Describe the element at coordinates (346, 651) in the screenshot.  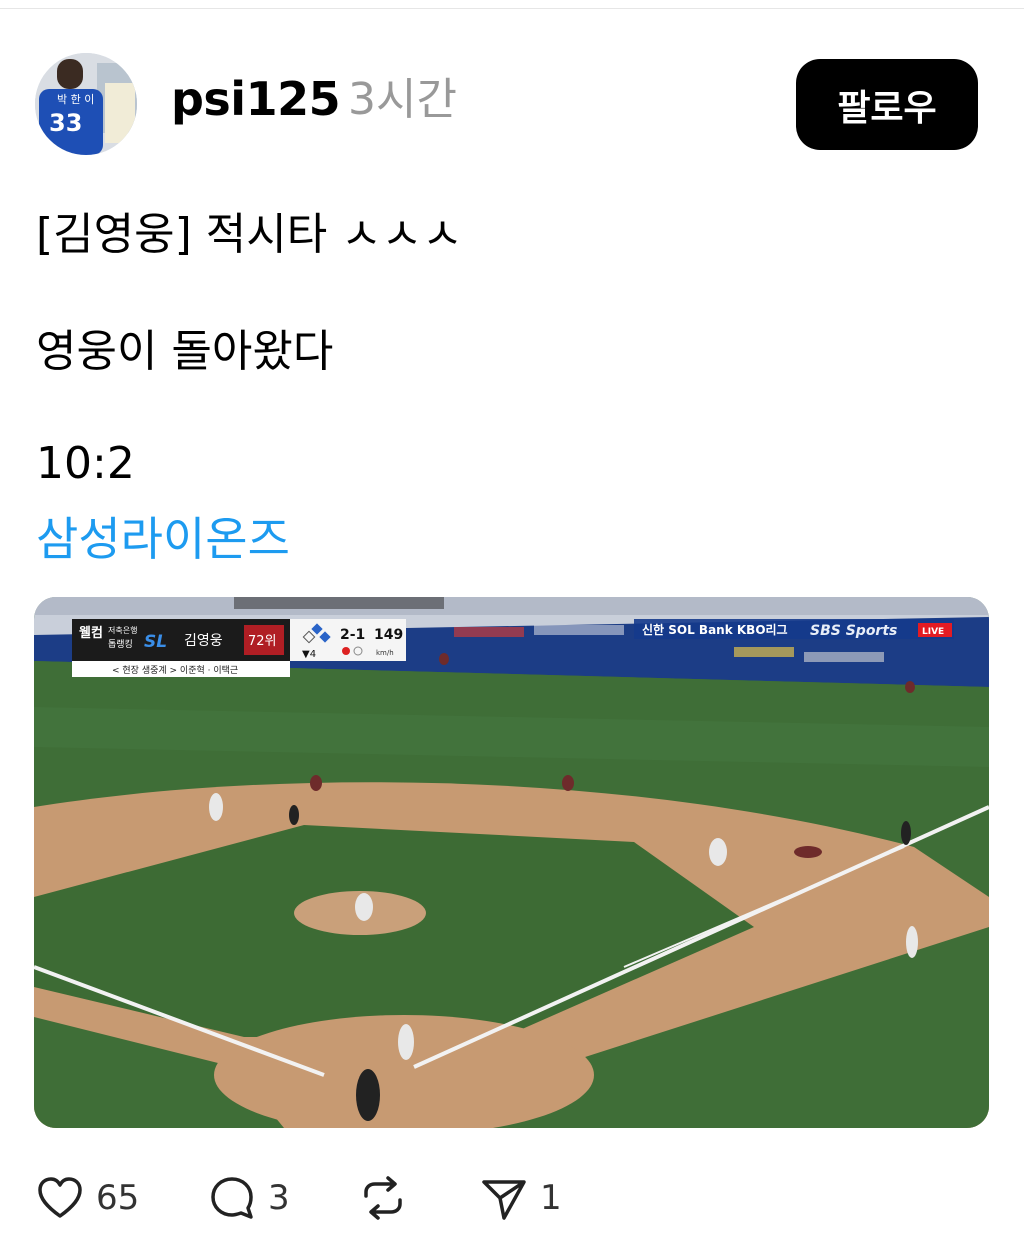
I see `out-indicator` at that location.